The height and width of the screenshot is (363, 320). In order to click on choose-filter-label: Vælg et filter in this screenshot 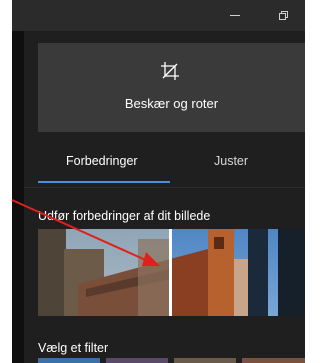, I will do `click(73, 348)`.